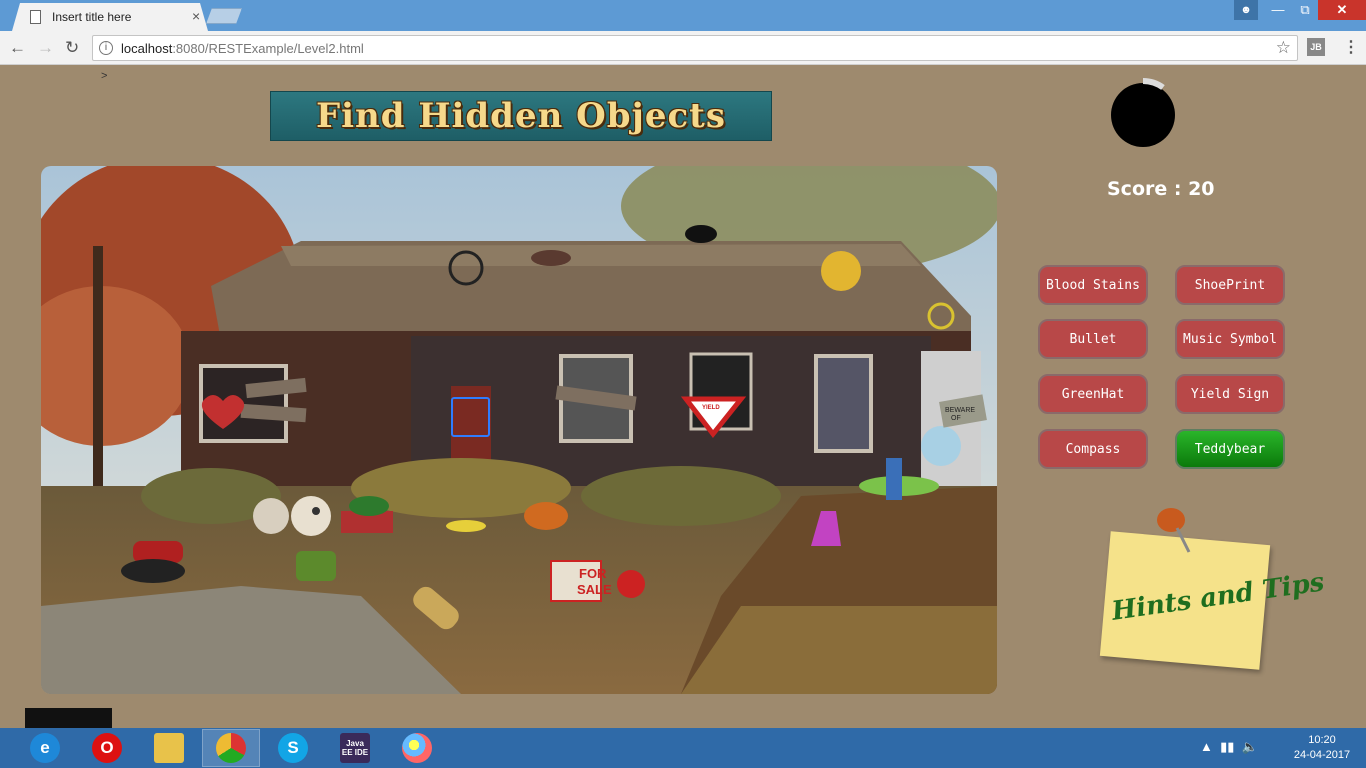  What do you see at coordinates (1342, 10) in the screenshot?
I see `close-window-button: ✕` at bounding box center [1342, 10].